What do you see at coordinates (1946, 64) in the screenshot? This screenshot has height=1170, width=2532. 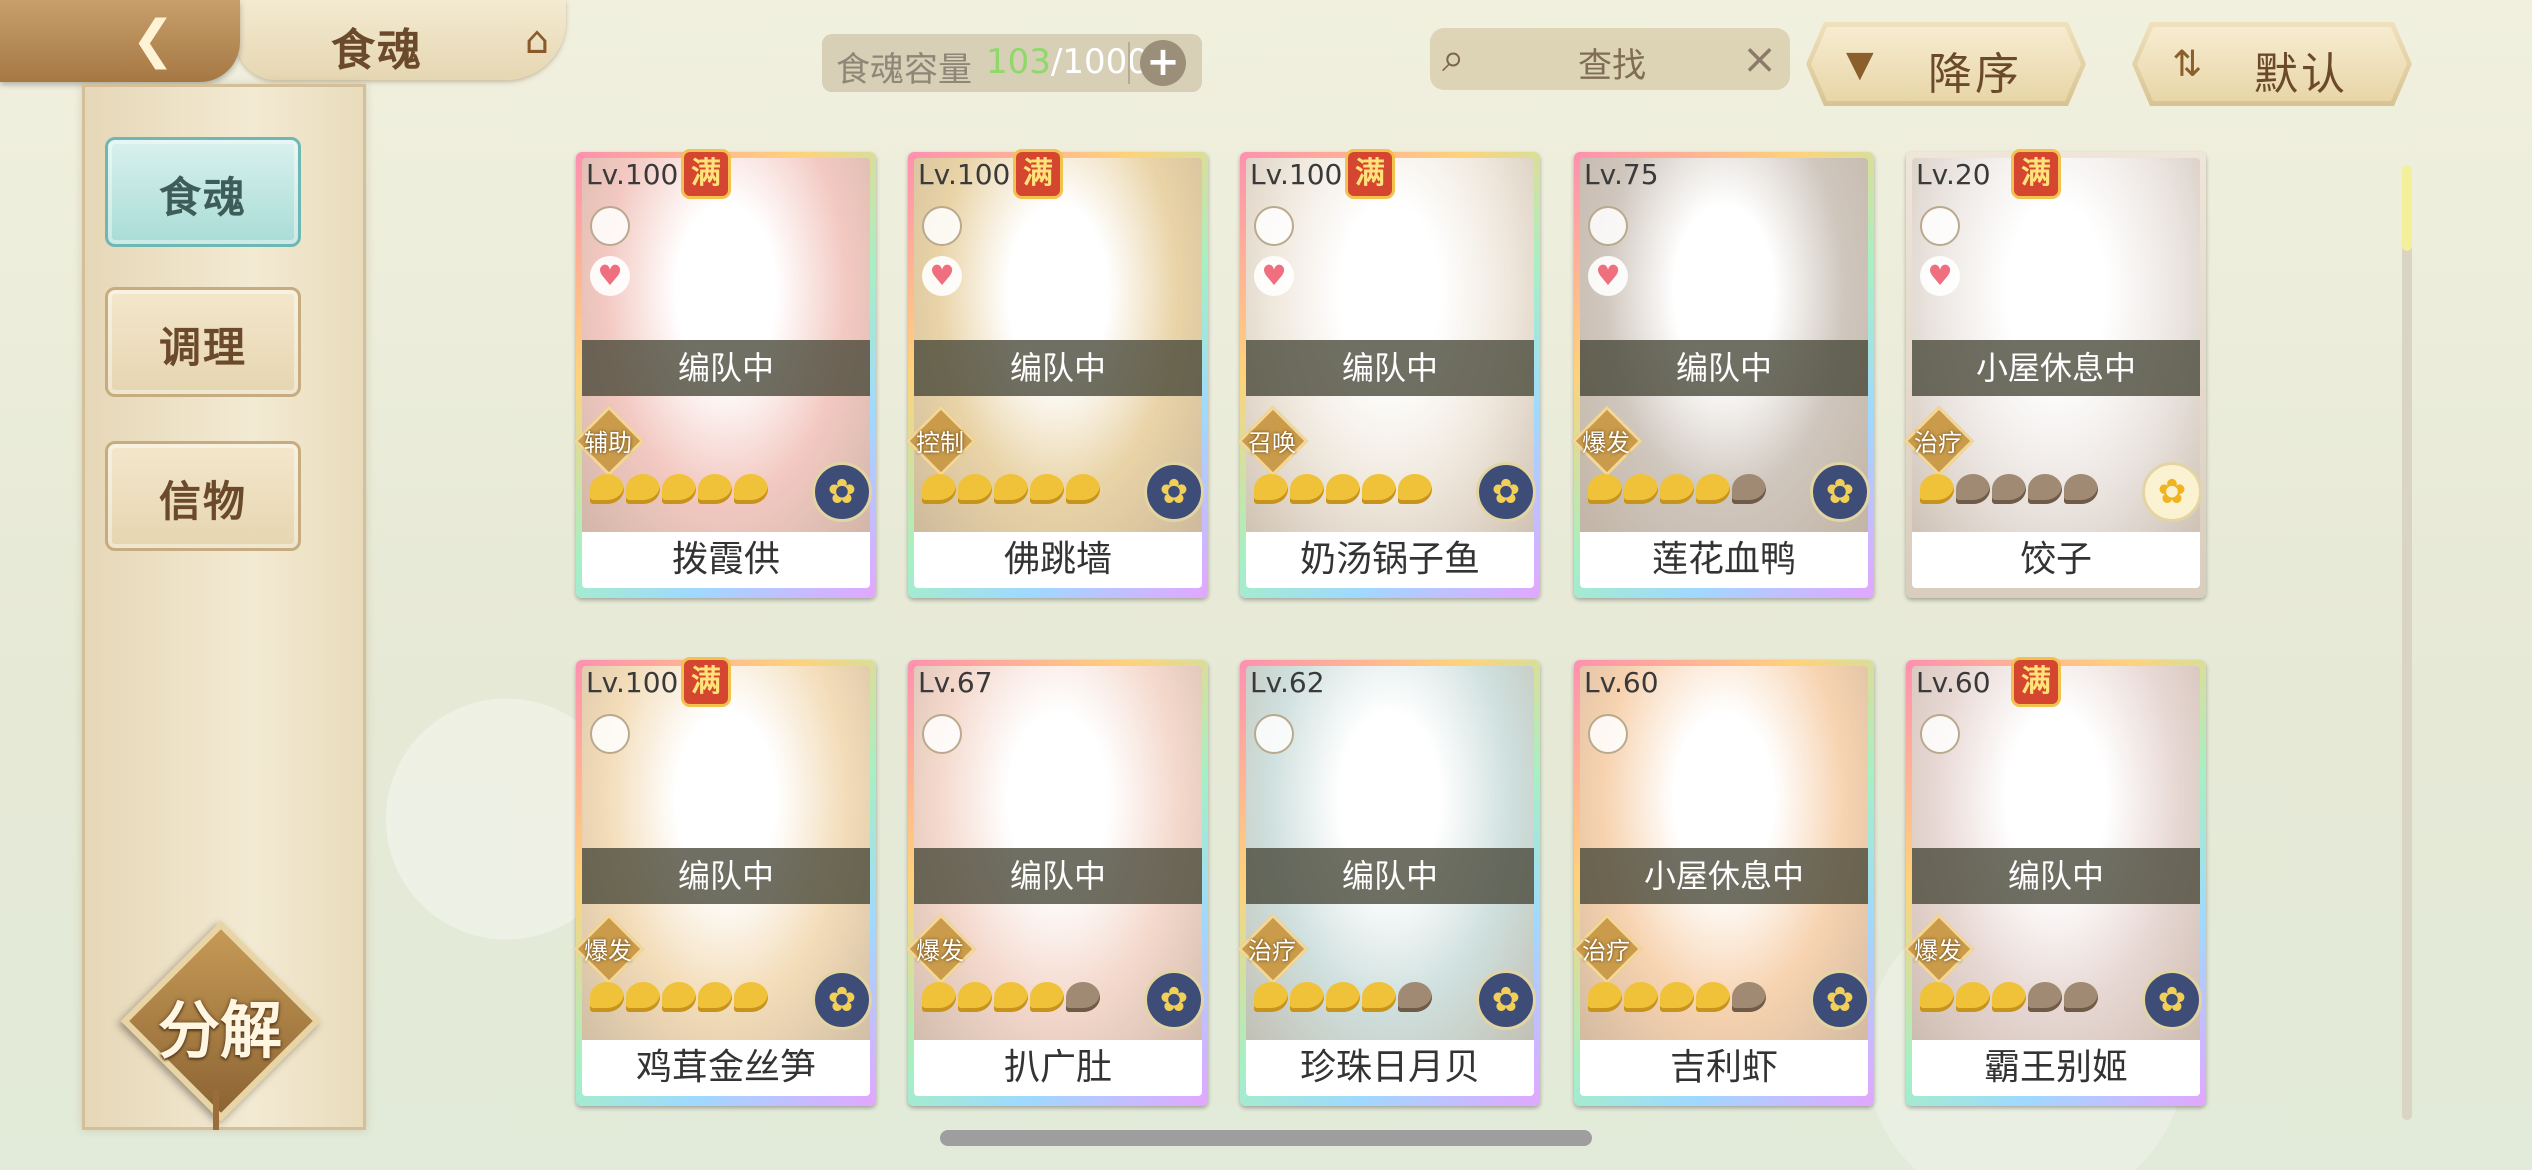 I see `sort-order-button: ▼ 降序` at bounding box center [1946, 64].